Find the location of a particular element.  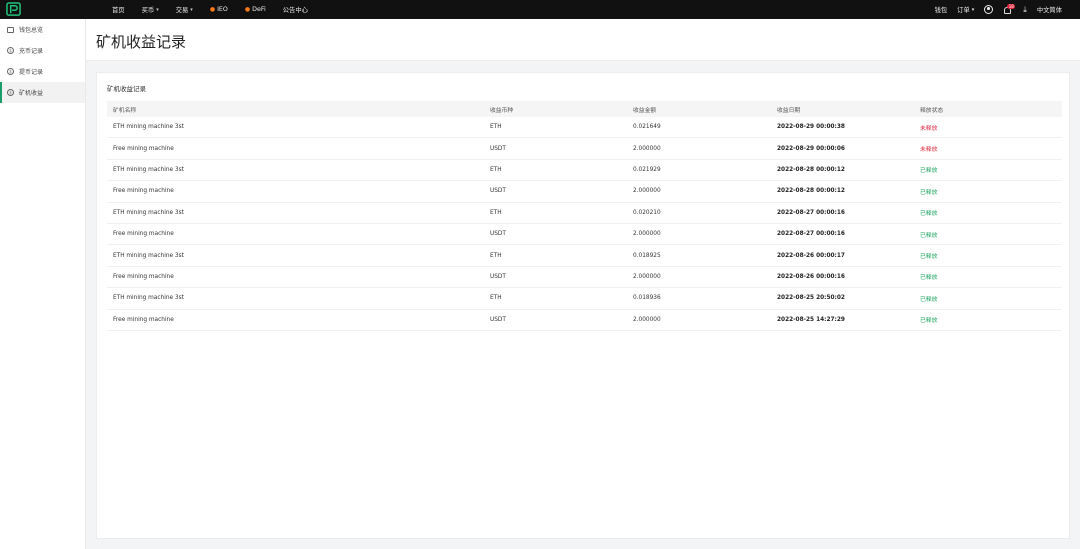

nav-trade-label: 交易 is located at coordinates (182, 10).